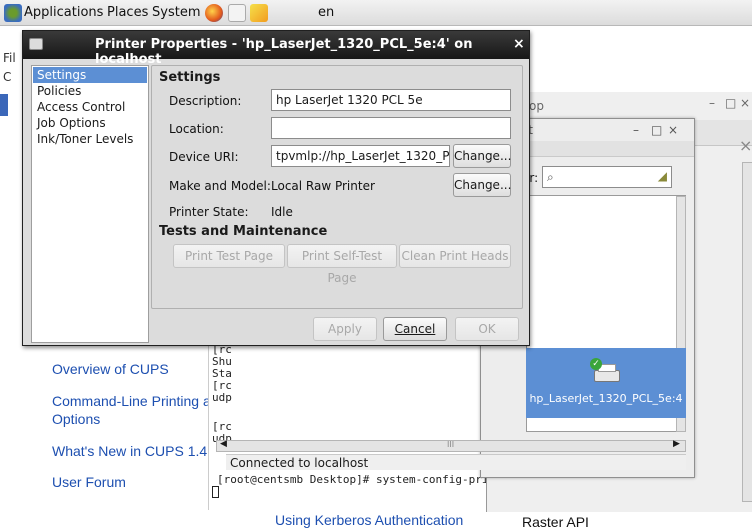 The image size is (752, 530). What do you see at coordinates (129, 451) in the screenshot?
I see `link-whats-new: What's New in CUPS 1.4` at bounding box center [129, 451].